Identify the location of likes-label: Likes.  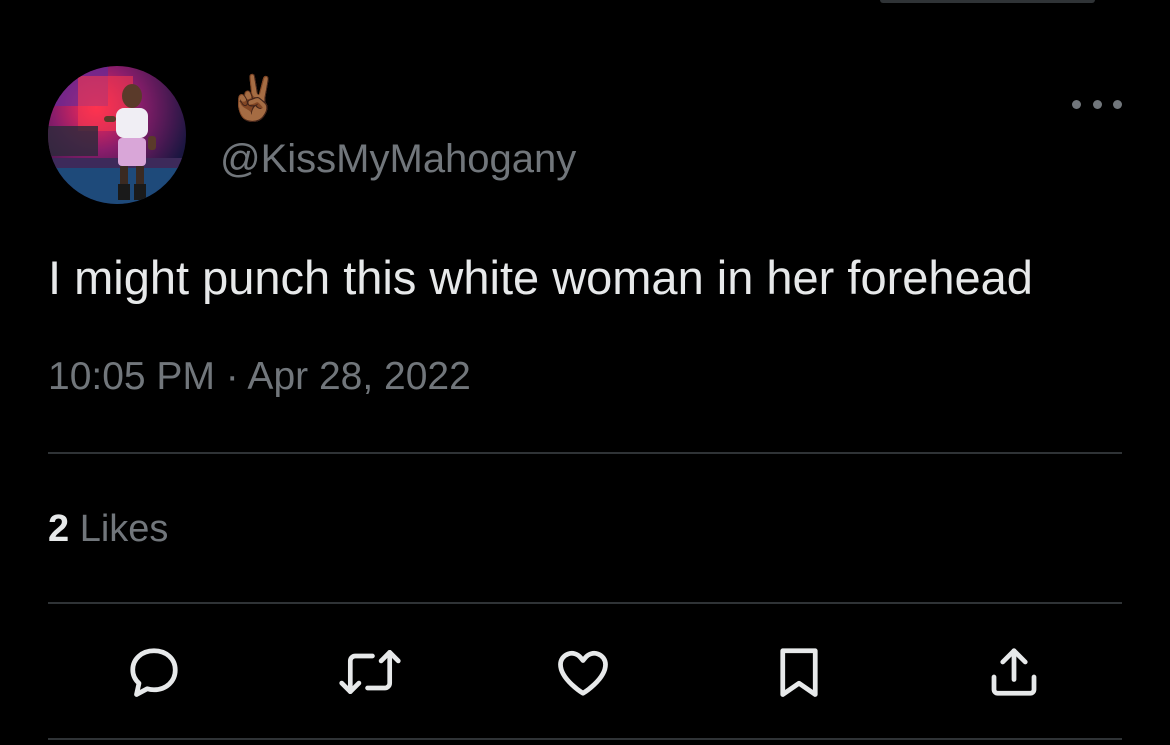
(124, 529).